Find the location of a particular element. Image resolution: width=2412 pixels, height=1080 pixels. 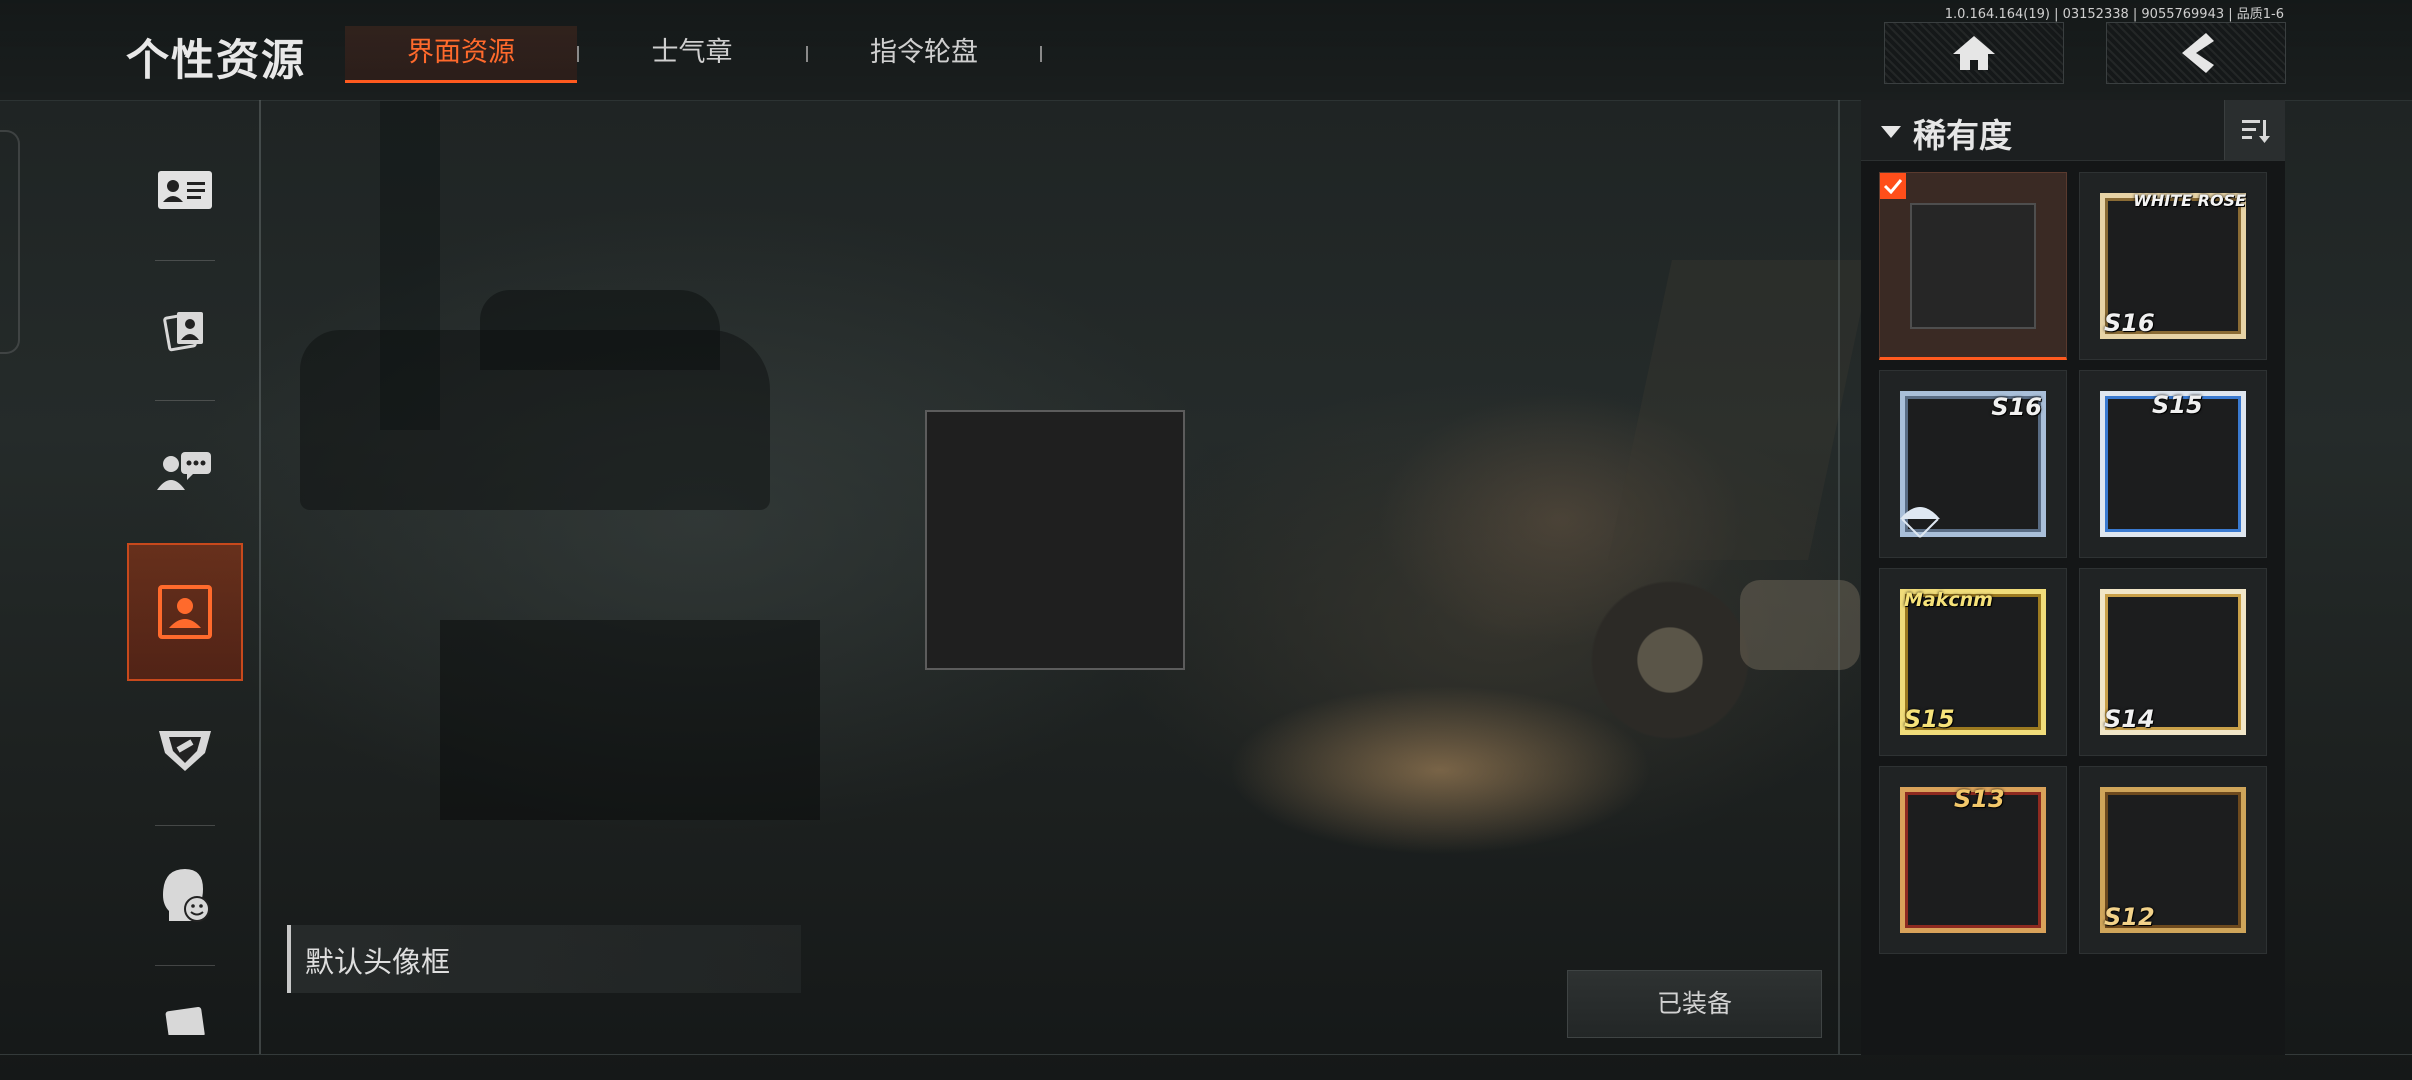

frame-thumbnail is located at coordinates (1973, 266).